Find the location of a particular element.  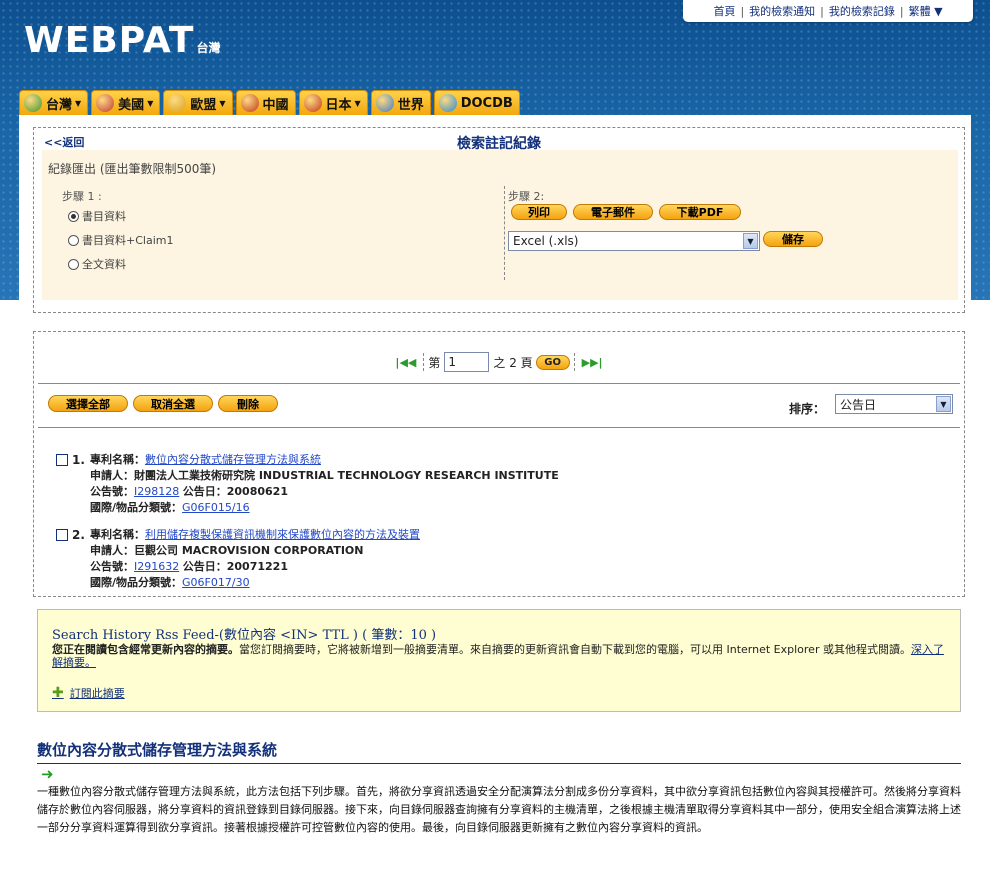

language-select: 繁體 ▼ is located at coordinates (926, 11).